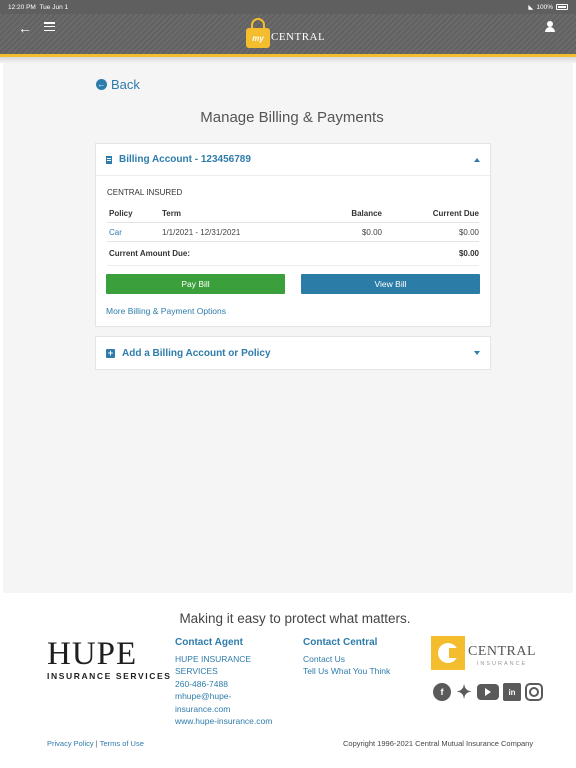  Describe the element at coordinates (171, 213) in the screenshot. I see `column-header-term: Term` at that location.